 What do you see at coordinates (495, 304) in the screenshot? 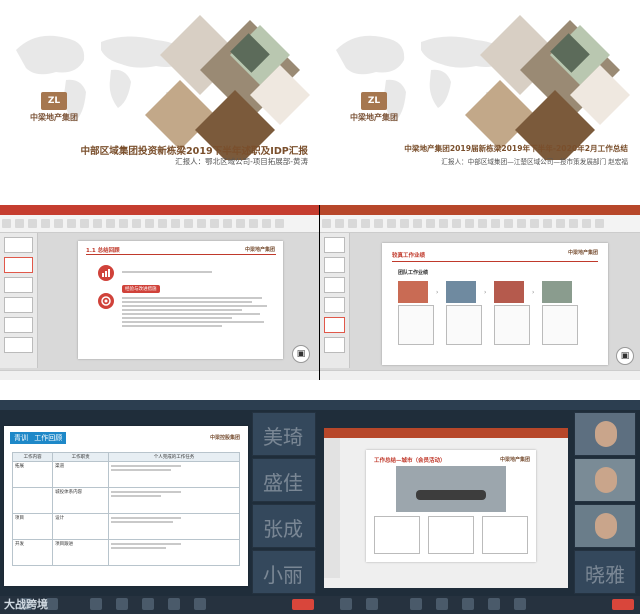
I see `slide-canvas: 较真工作业绩 中梁地产集团 团队工作业绩 › › ›` at bounding box center [495, 304].